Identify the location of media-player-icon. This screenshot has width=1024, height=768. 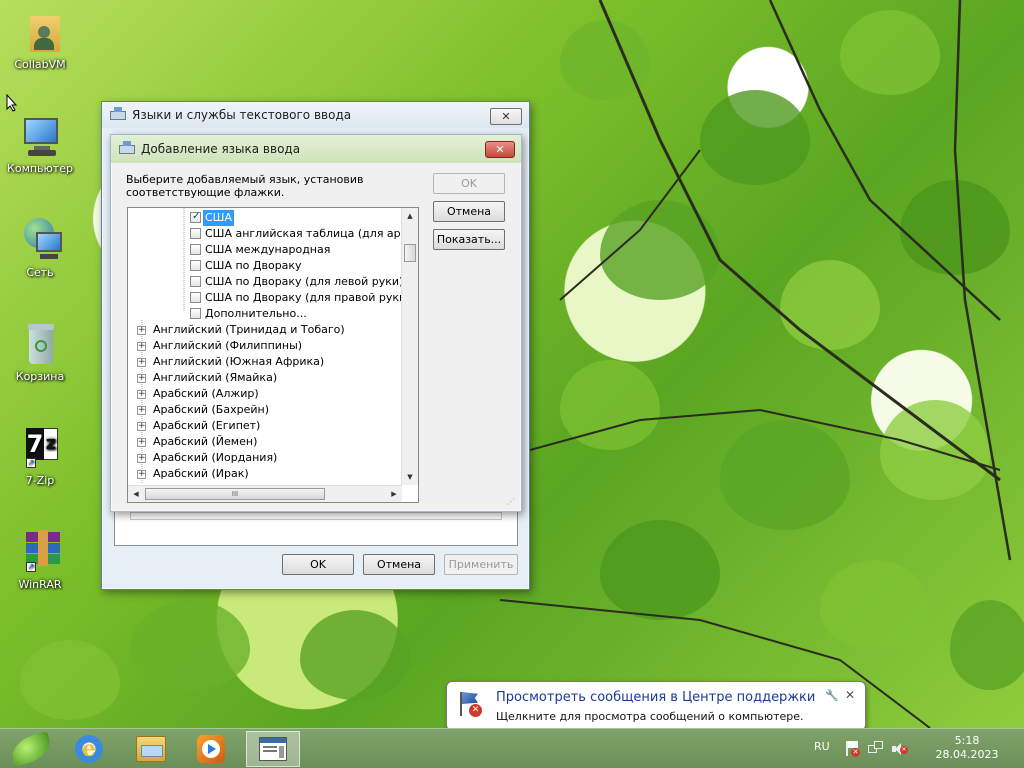
(211, 749).